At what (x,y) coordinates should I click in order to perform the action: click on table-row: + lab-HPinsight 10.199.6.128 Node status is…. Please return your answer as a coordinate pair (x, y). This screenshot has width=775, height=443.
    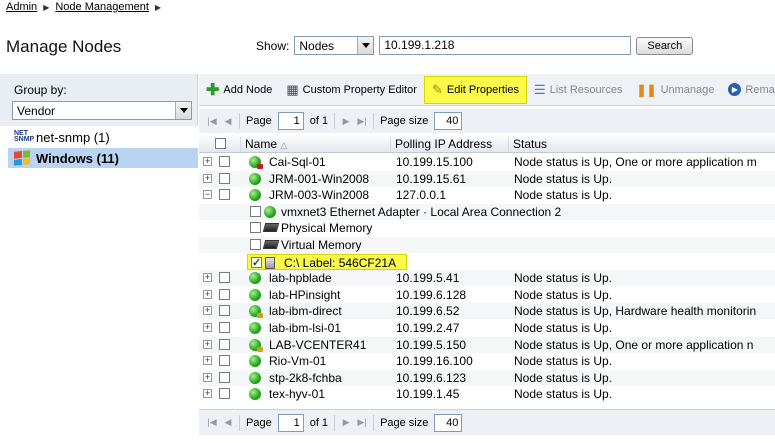
    Looking at the image, I should click on (487, 295).